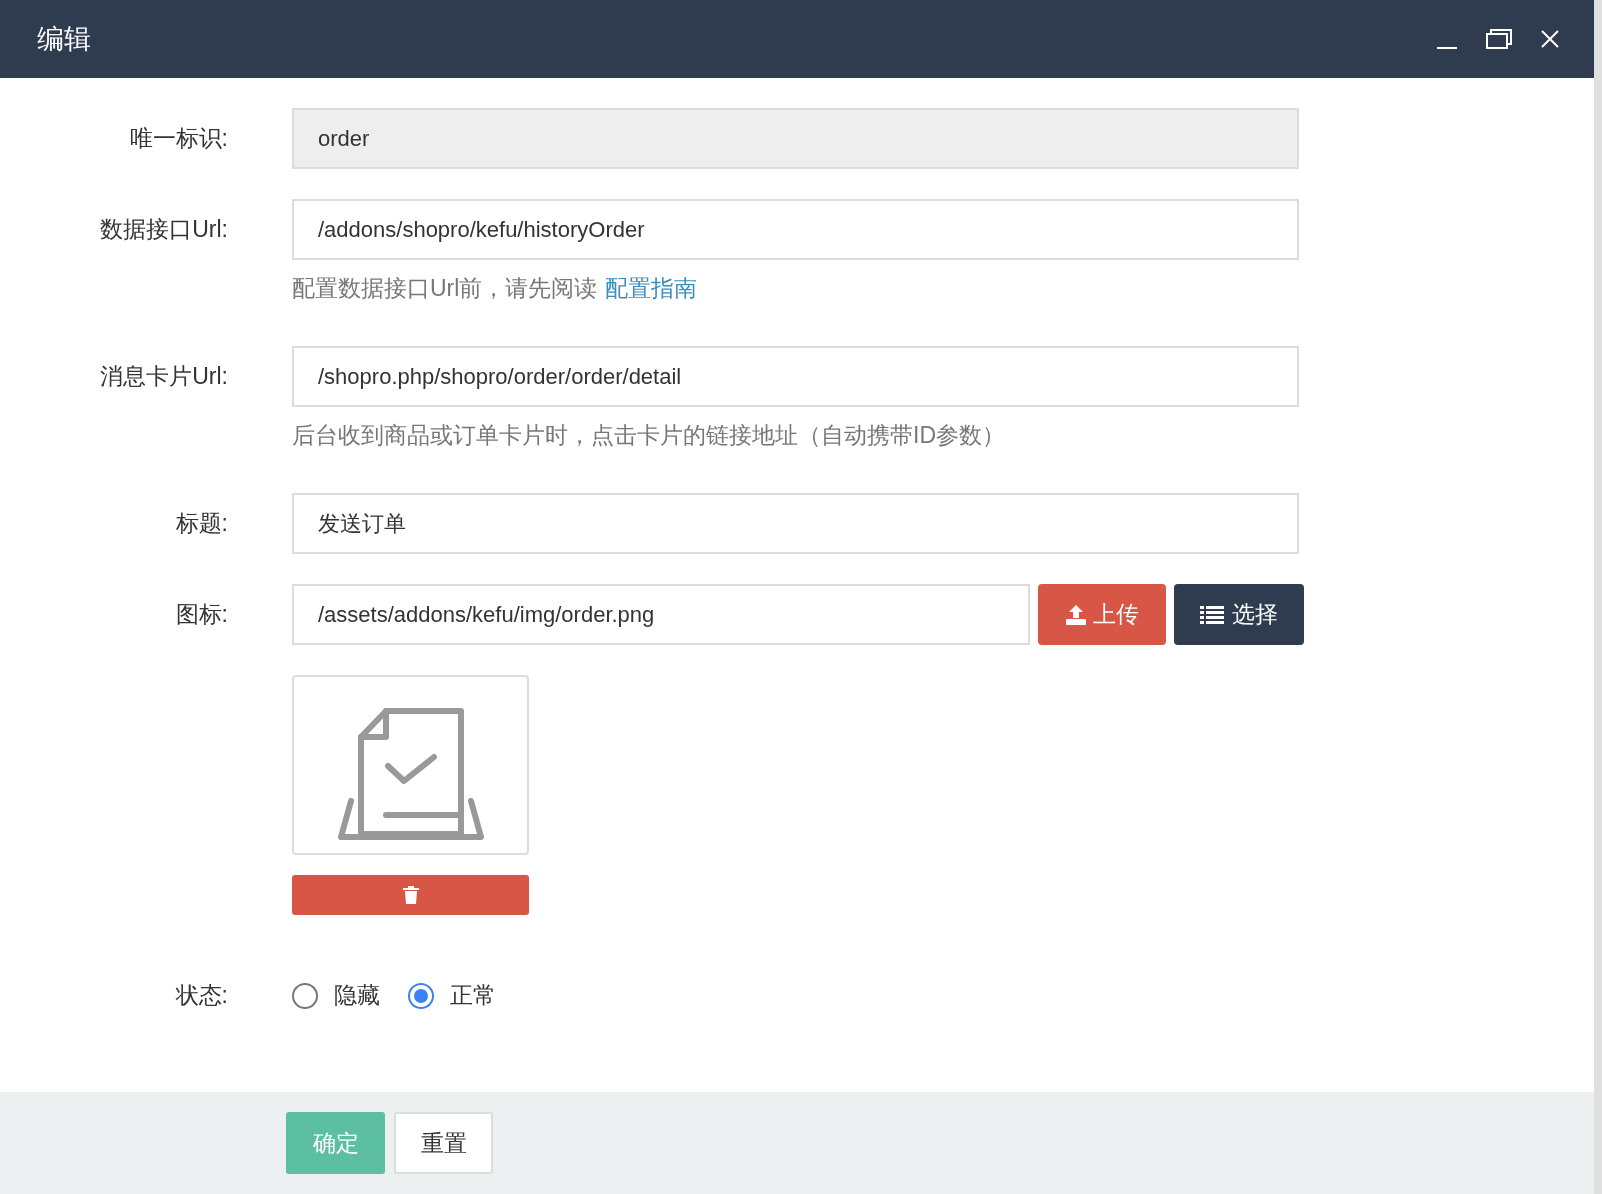 Image resolution: width=1602 pixels, height=1194 pixels. Describe the element at coordinates (651, 288) in the screenshot. I see `guide-link: 配置指南` at that location.